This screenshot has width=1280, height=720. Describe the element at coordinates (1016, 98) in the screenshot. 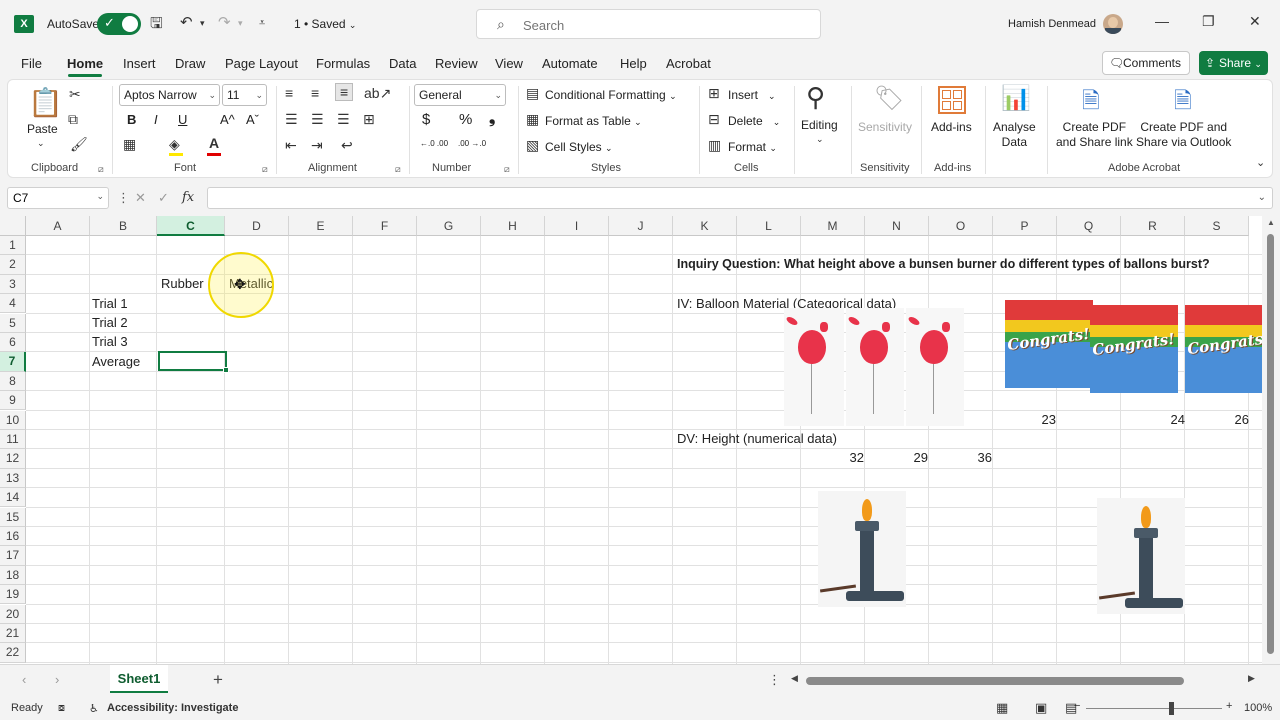

I see `analyse-data-icon: 📊` at that location.